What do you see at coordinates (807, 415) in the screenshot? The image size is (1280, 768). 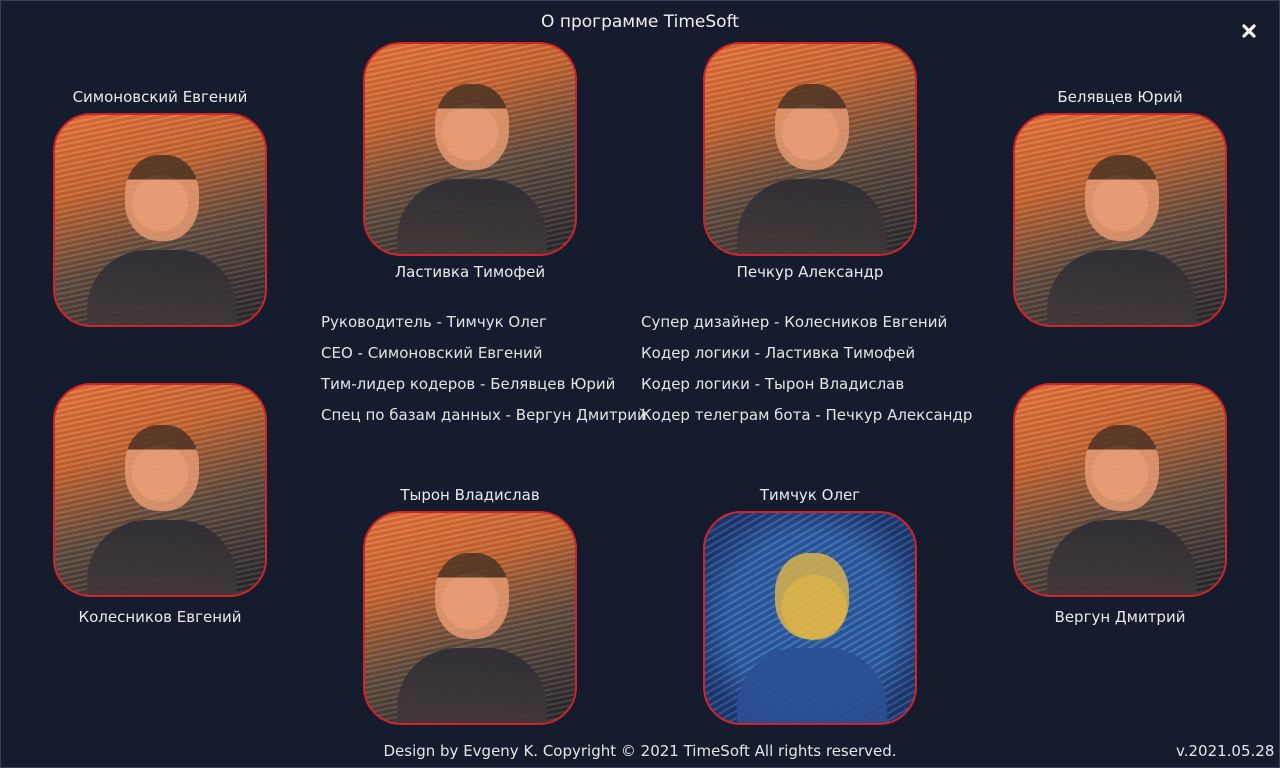 I see `credit-line: Кодер телеграм бота - Печкур Александр` at bounding box center [807, 415].